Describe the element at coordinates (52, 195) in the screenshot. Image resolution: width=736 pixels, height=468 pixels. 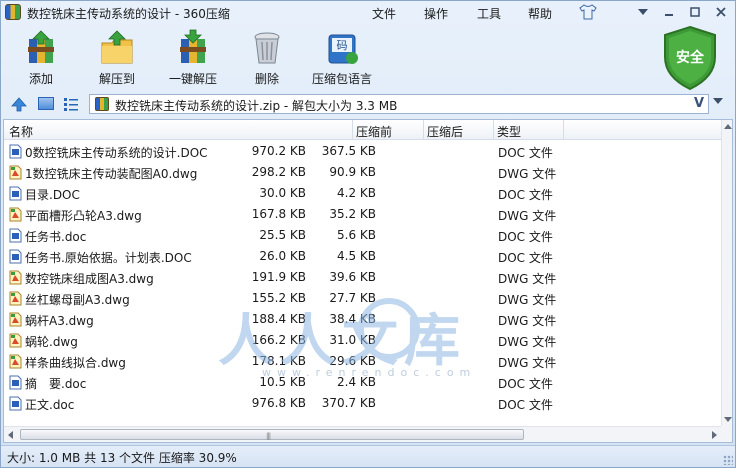
I see `file-name: 目录.DOC` at that location.